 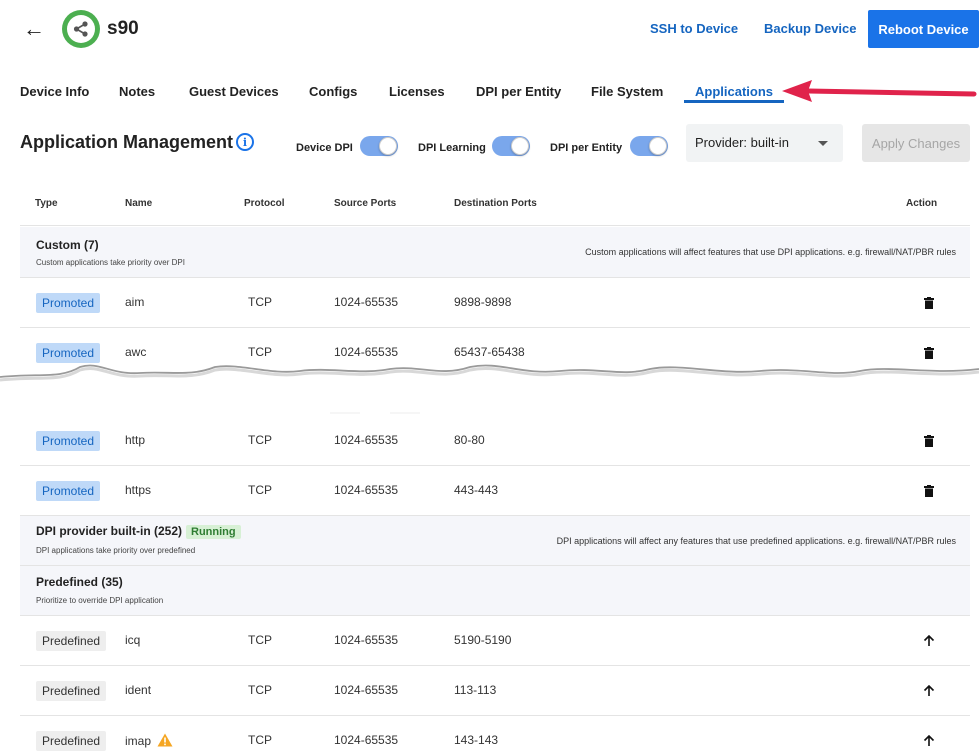 I want to click on destination-ports: 9898-9898, so click(x=483, y=302).